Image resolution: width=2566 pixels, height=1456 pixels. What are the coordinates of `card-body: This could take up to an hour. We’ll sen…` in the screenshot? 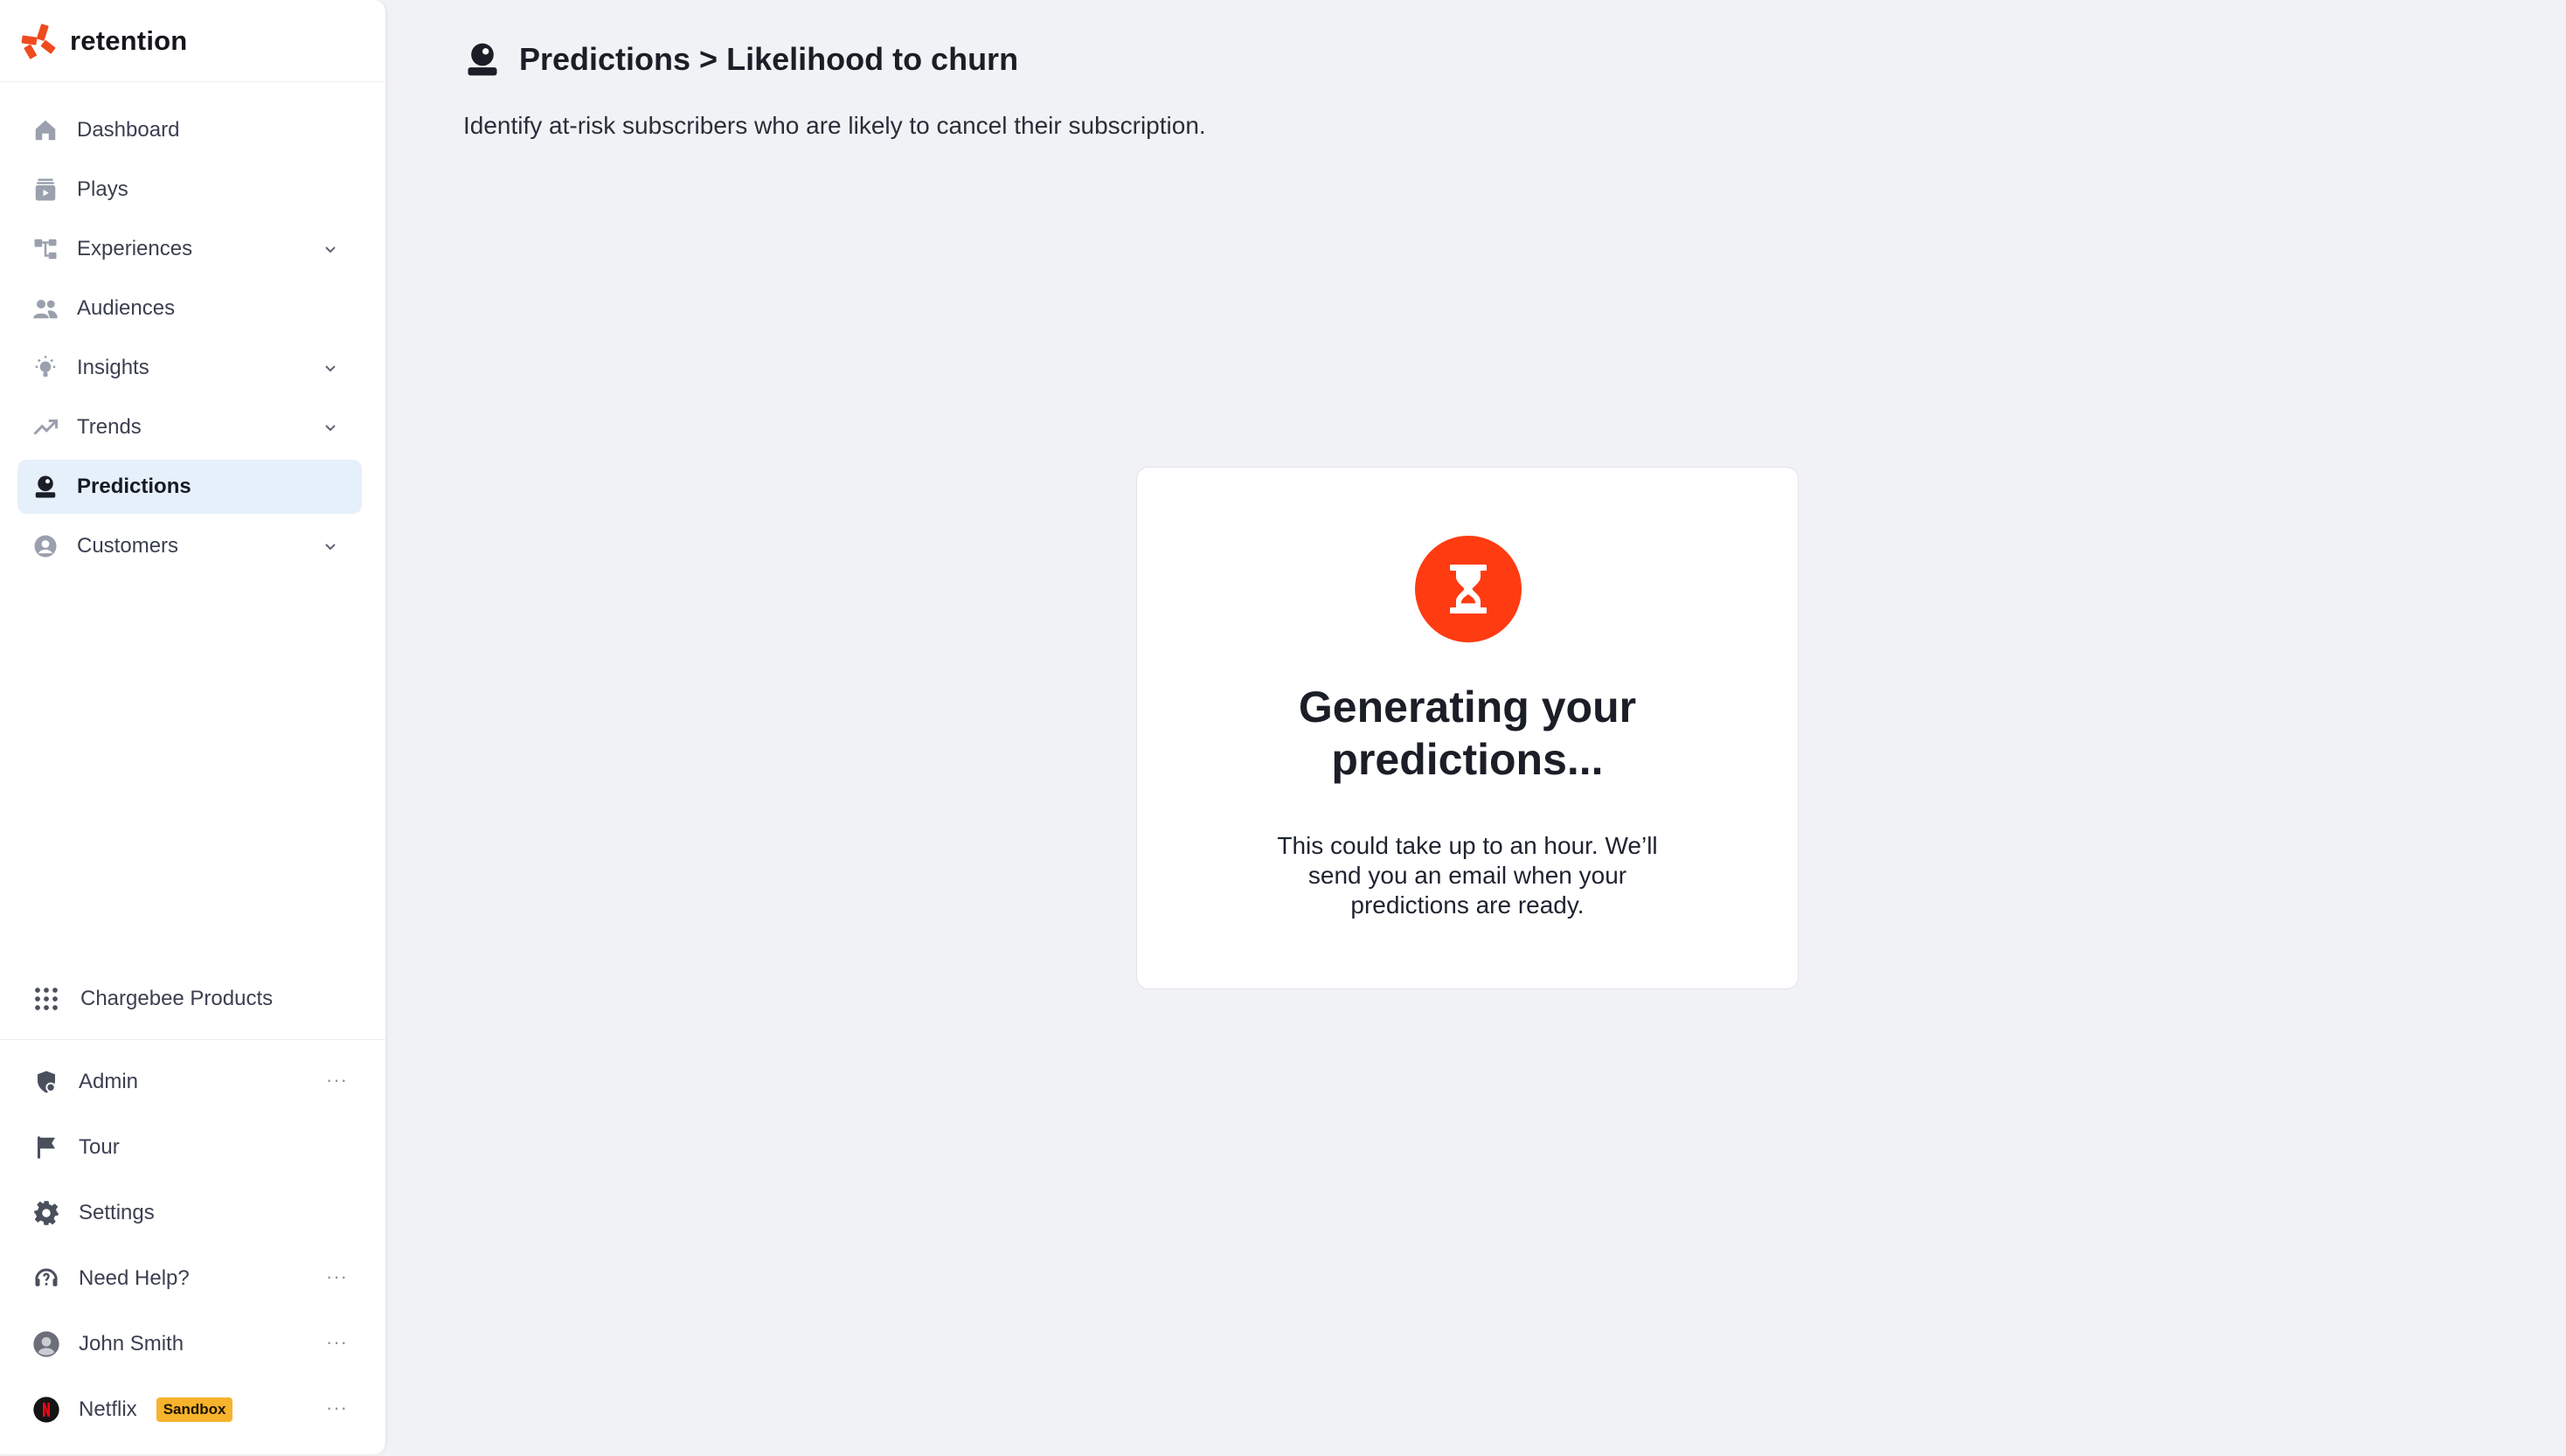 It's located at (1468, 875).